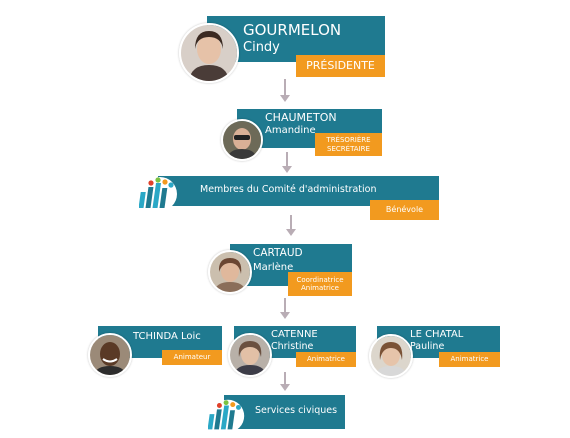 This screenshot has width=570, height=438. What do you see at coordinates (278, 253) in the screenshot?
I see `coordinator-last-name: CARTAUD` at bounding box center [278, 253].